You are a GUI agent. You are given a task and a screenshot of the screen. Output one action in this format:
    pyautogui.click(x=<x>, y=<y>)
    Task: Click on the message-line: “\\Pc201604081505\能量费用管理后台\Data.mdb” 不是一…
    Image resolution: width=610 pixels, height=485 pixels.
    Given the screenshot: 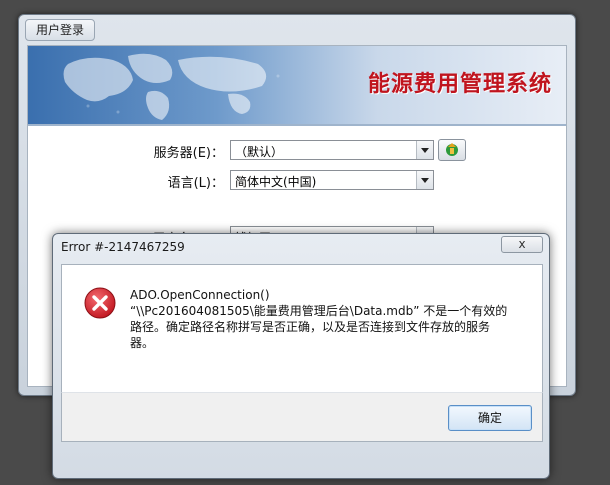 What is the action you would take?
    pyautogui.click(x=319, y=311)
    